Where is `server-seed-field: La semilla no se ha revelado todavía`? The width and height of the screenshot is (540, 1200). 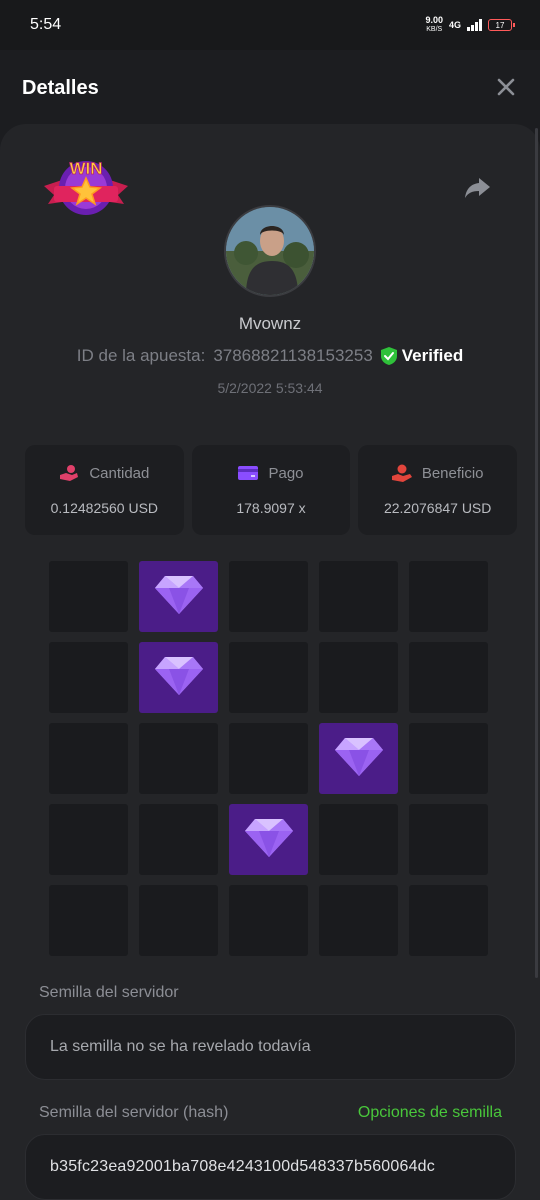 server-seed-field: La semilla no se ha revelado todavía is located at coordinates (270, 1047).